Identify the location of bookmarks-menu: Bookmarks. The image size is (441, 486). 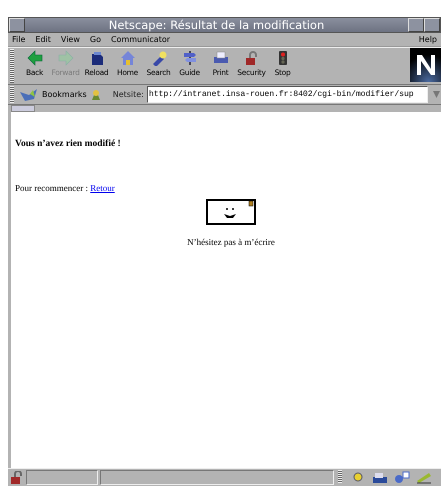
(64, 94).